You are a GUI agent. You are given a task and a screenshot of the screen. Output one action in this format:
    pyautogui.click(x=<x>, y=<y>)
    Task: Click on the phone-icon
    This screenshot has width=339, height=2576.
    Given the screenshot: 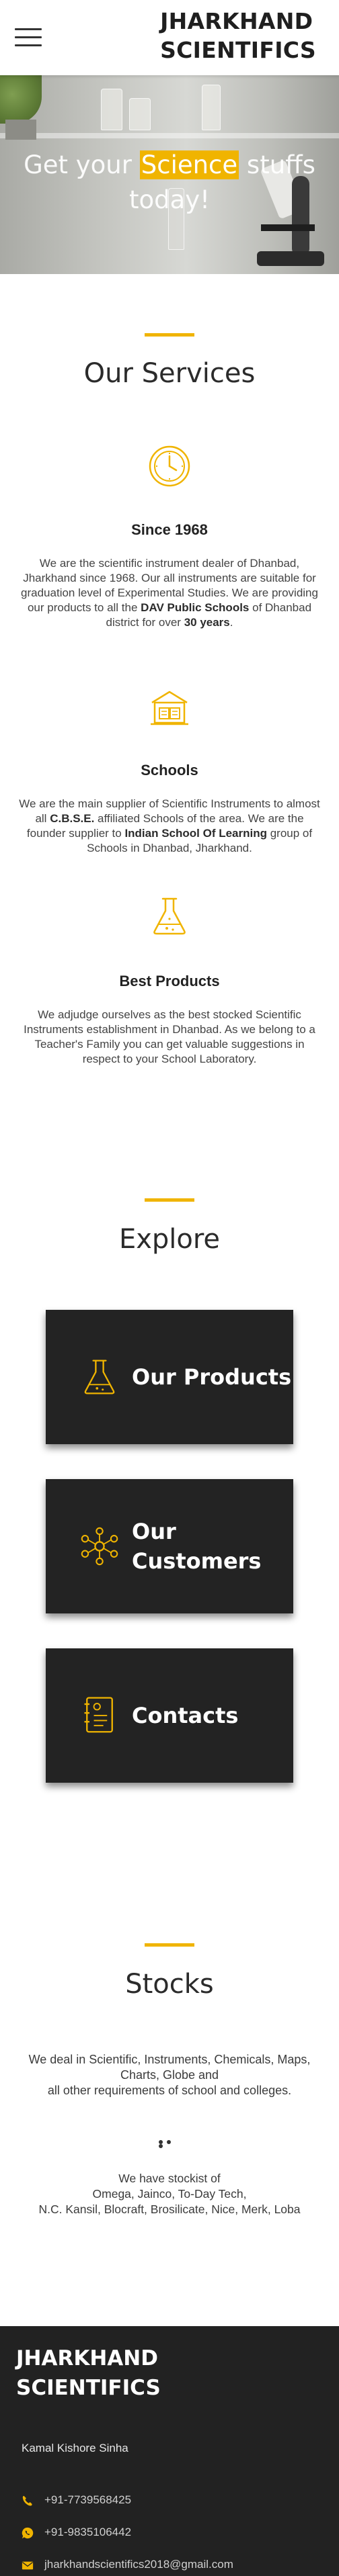 What is the action you would take?
    pyautogui.click(x=27, y=2501)
    